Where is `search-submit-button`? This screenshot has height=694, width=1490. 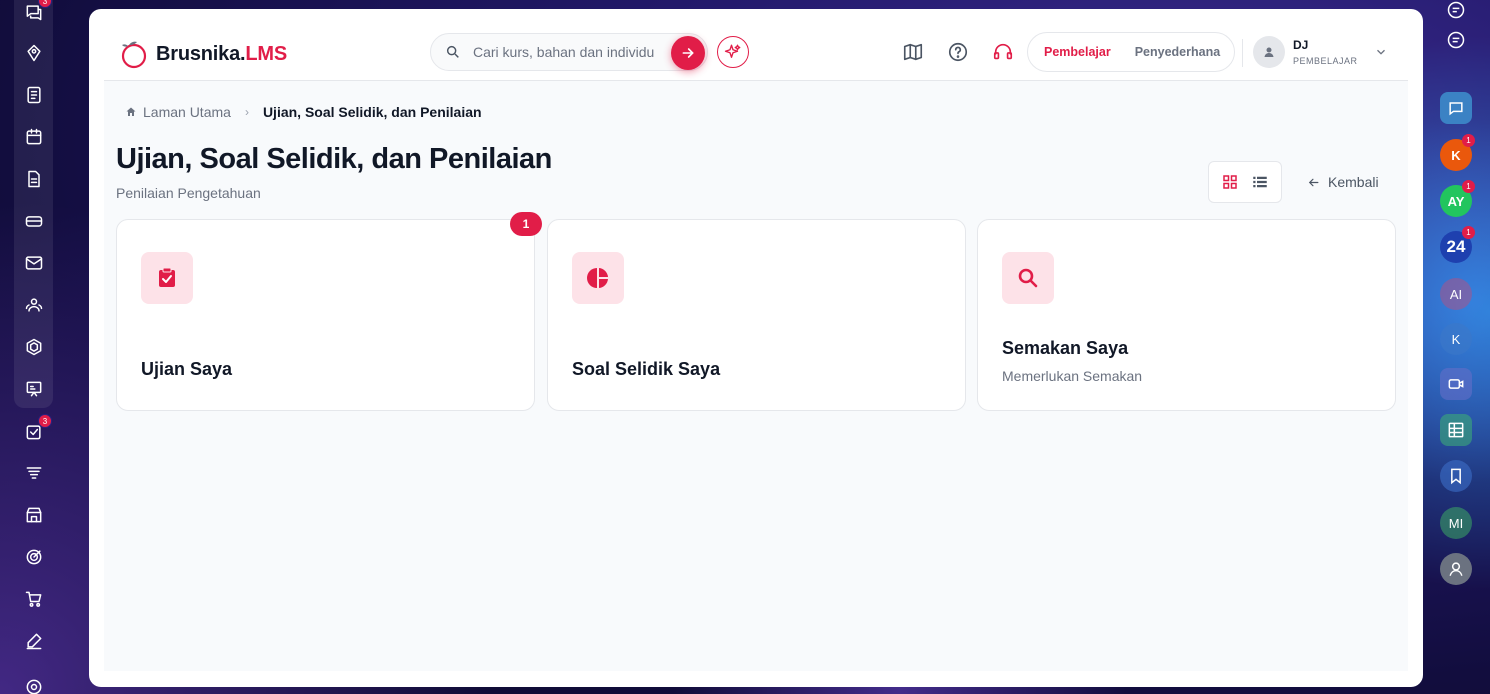 search-submit-button is located at coordinates (688, 53).